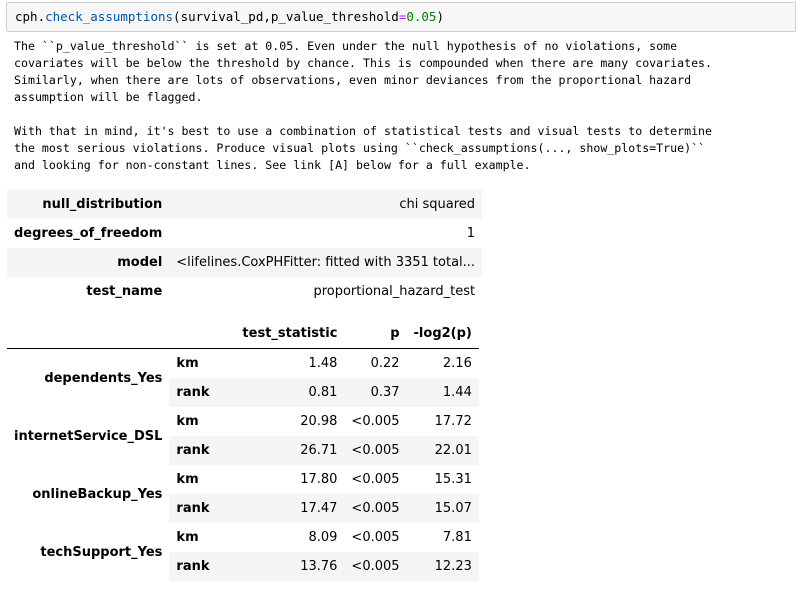 This screenshot has width=800, height=599. I want to click on cell-log2p: 17.72, so click(453, 421).